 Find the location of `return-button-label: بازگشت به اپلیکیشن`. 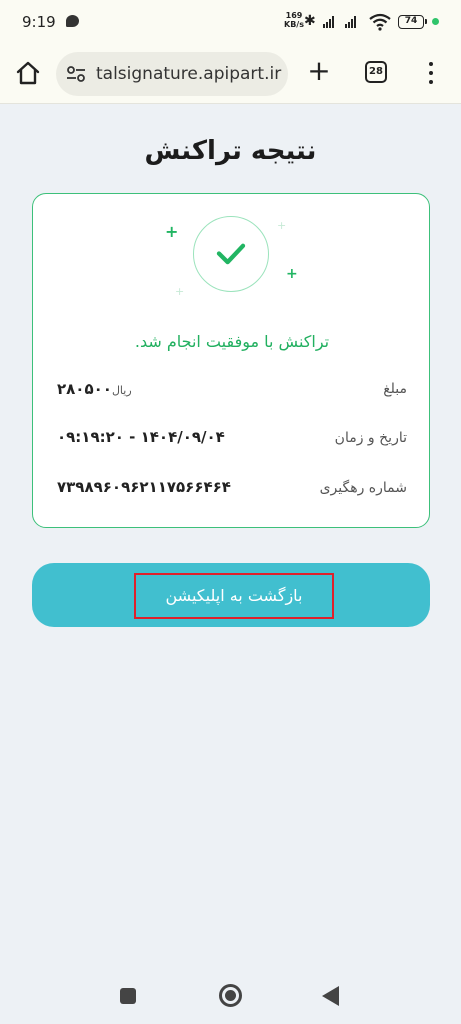

return-button-label: بازگشت به اپلیکیشن is located at coordinates (234, 595).